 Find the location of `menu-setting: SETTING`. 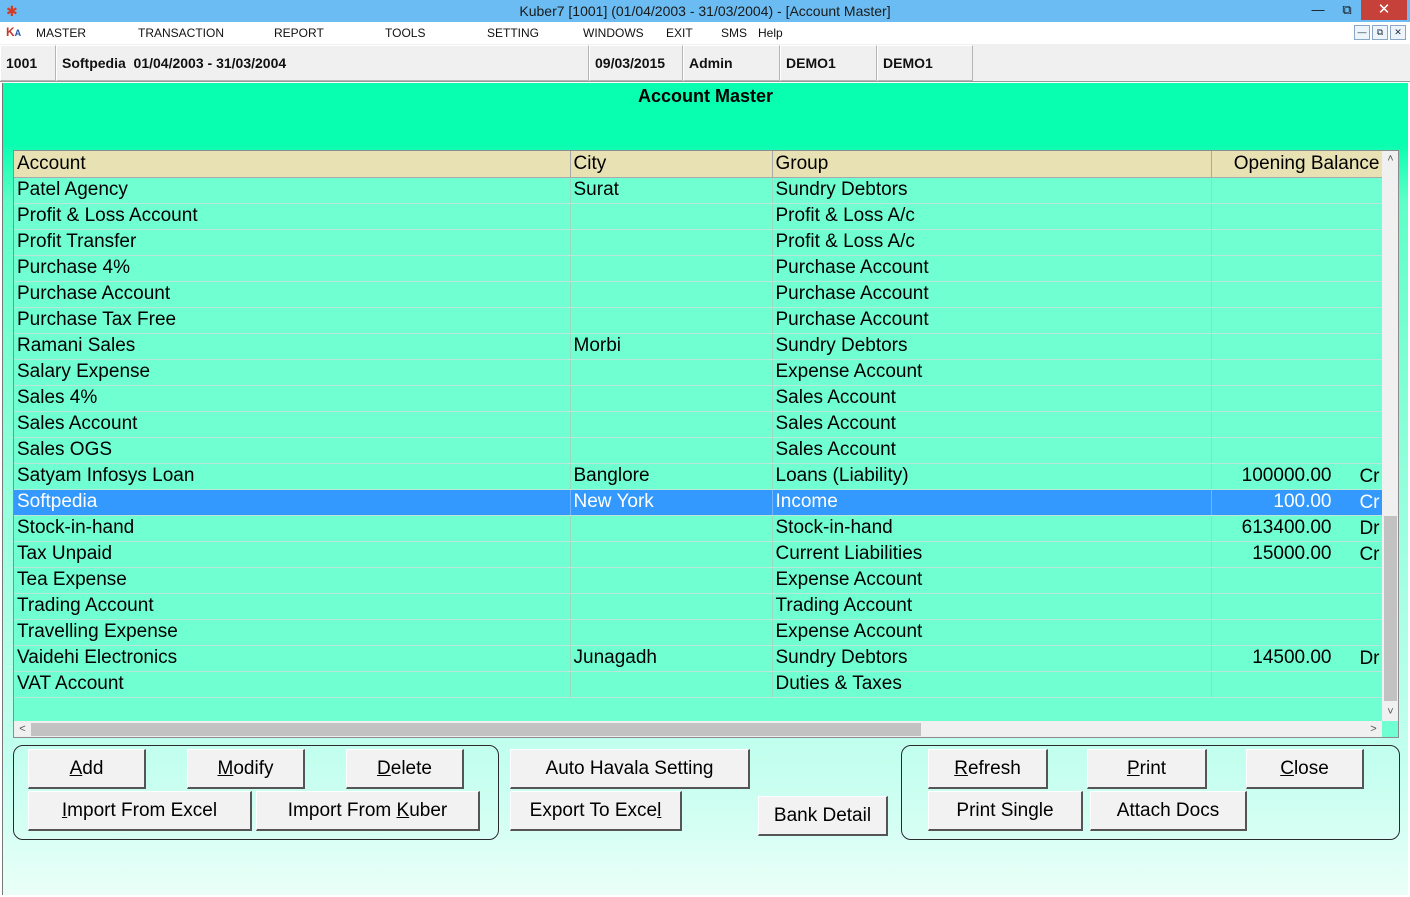

menu-setting: SETTING is located at coordinates (513, 33).